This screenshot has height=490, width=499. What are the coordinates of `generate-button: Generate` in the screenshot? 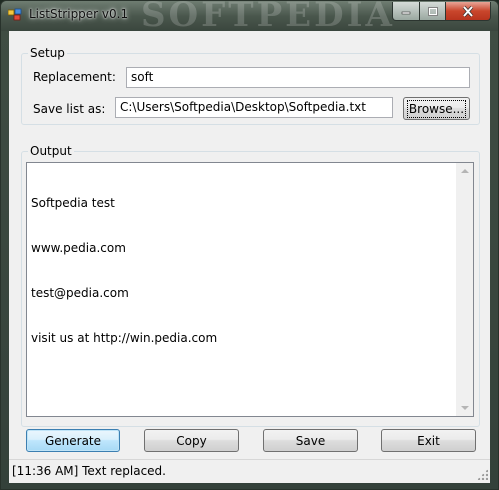 It's located at (73, 440).